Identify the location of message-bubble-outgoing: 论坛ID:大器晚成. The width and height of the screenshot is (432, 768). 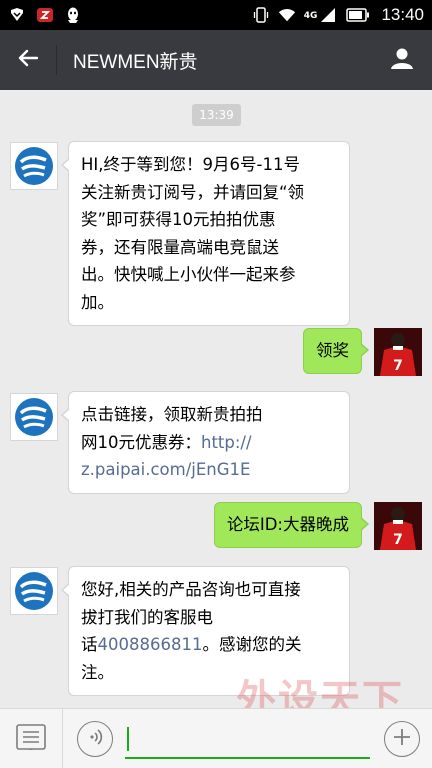
(291, 525).